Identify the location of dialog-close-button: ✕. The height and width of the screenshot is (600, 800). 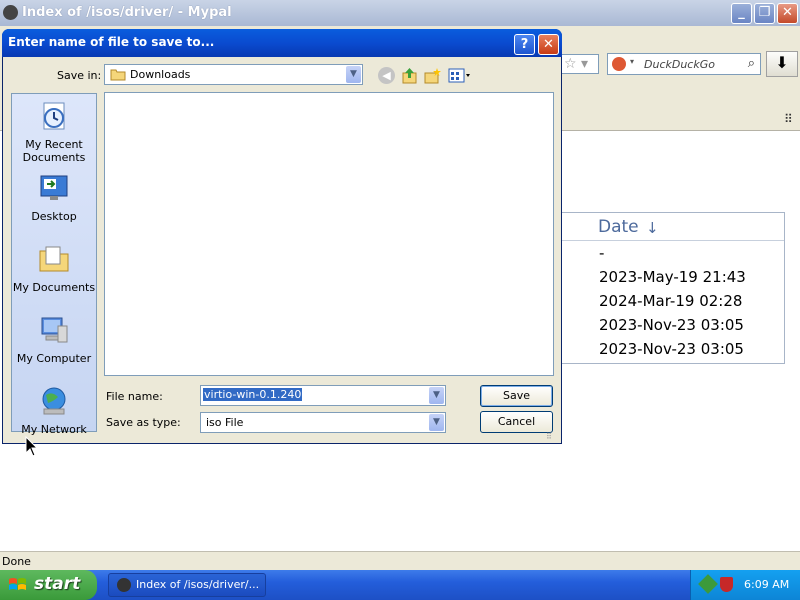
(548, 44).